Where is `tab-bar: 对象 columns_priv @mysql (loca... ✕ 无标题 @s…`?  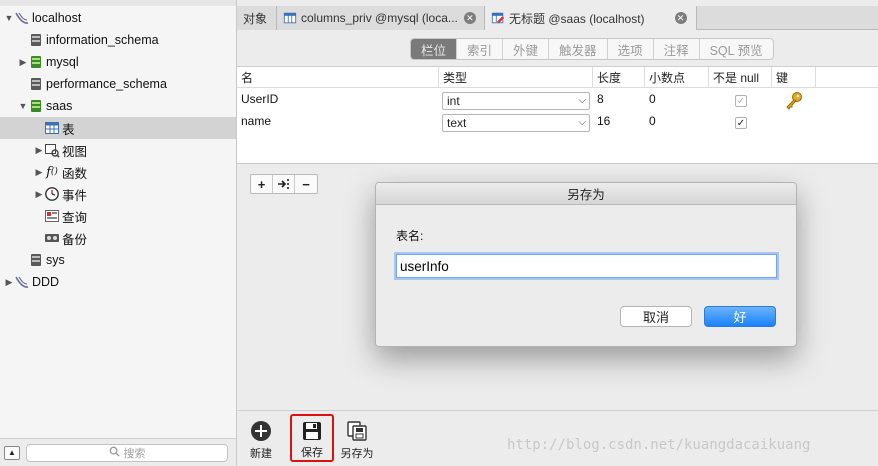
tab-bar: 对象 columns_priv @mysql (loca... ✕ 无标题 @s… is located at coordinates (557, 18).